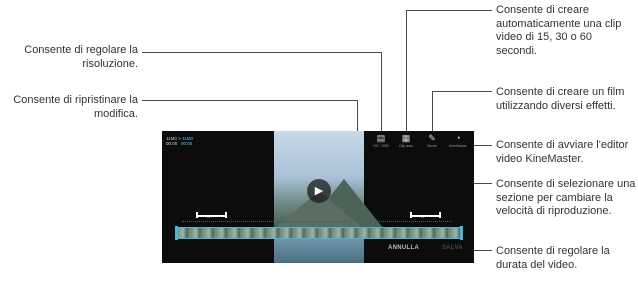 This screenshot has width=638, height=283. What do you see at coordinates (458, 142) in the screenshot?
I see `kinemaster-icon: ◔ KineMaster` at bounding box center [458, 142].